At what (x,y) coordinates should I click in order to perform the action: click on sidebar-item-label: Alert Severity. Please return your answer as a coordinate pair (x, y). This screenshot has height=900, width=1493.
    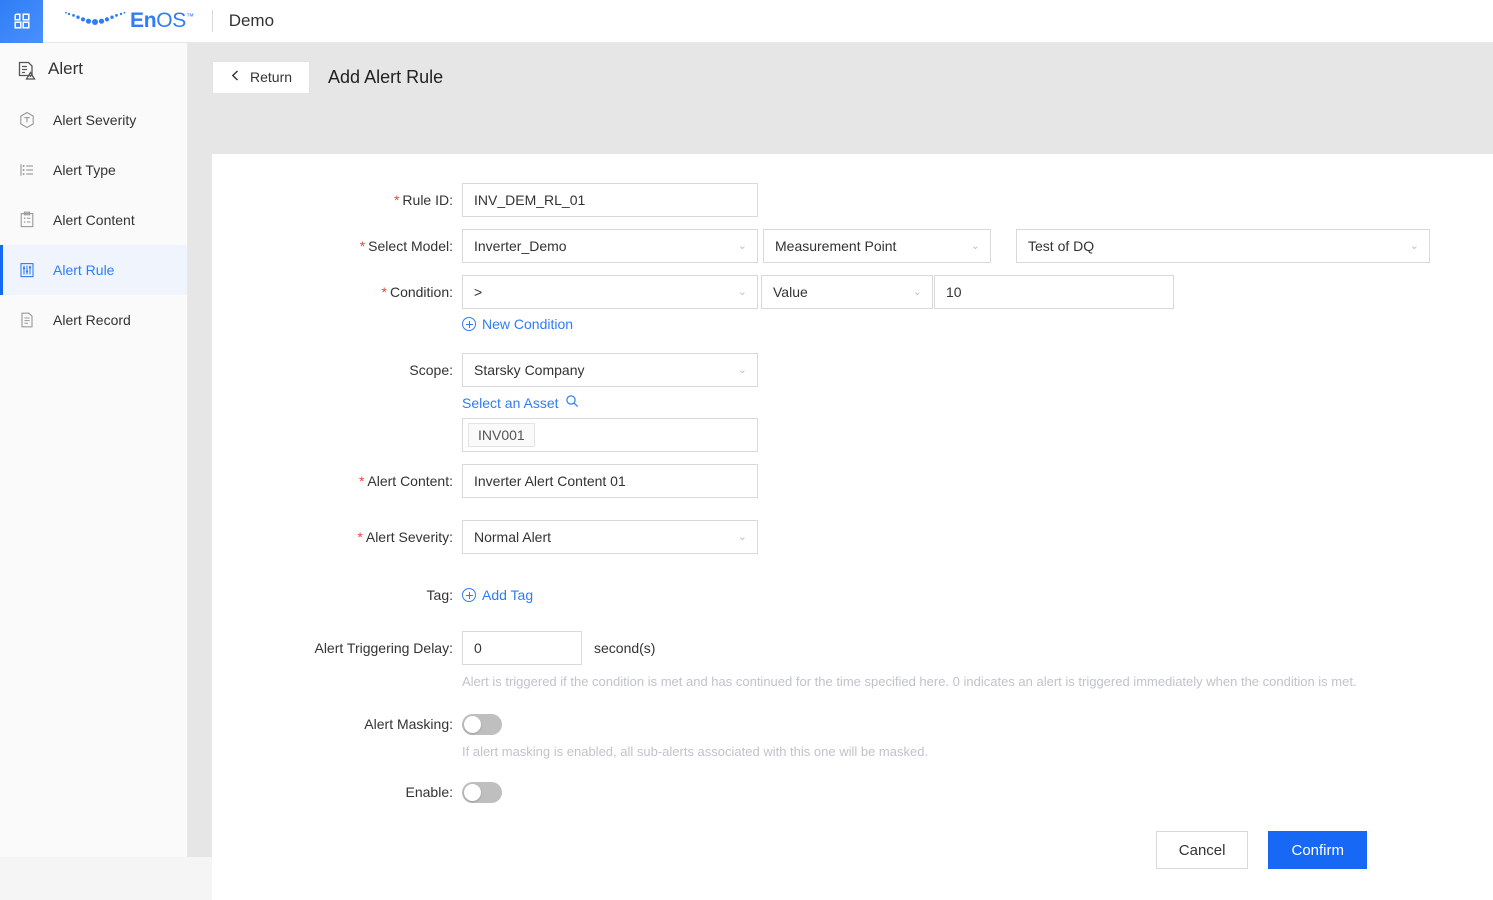
    Looking at the image, I should click on (95, 120).